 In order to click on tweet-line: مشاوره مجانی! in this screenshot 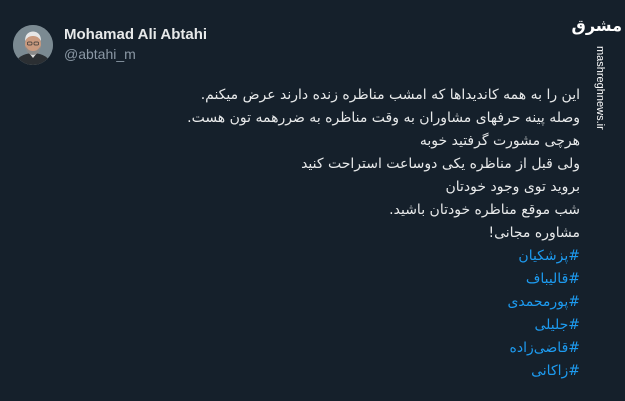, I will do `click(534, 233)`.